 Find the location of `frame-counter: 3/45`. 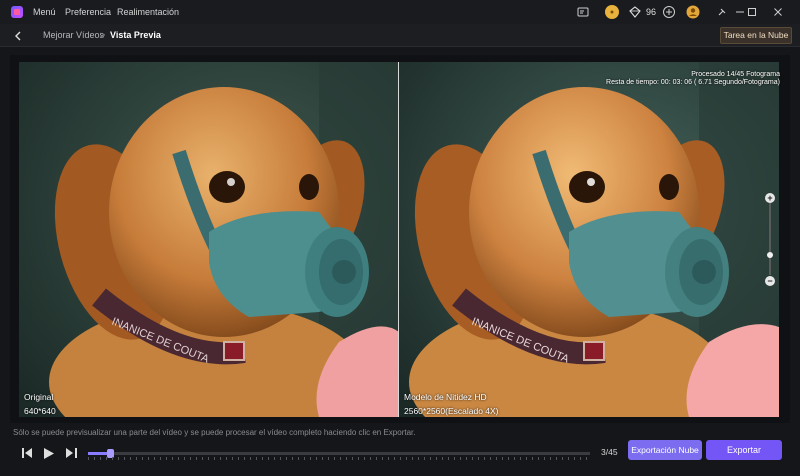

frame-counter: 3/45 is located at coordinates (609, 452).